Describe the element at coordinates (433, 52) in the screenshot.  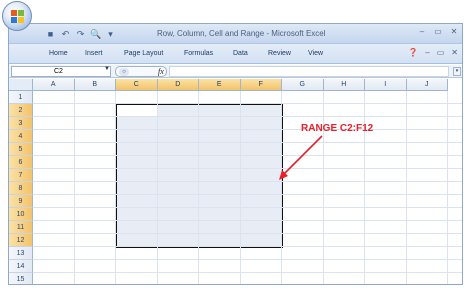
I see `ribbon-right-controls: ❓ – ▭ ✕` at that location.